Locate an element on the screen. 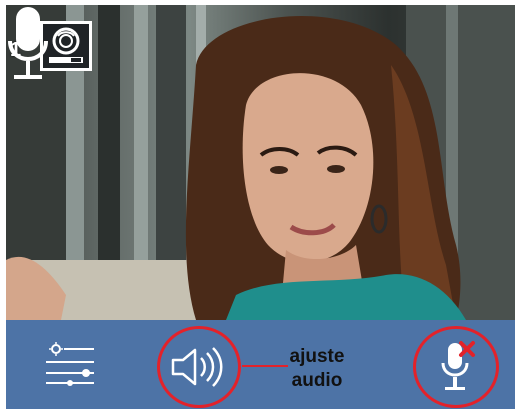 This screenshot has width=521, height=414. microphone-muted-icon is located at coordinates (456, 367).